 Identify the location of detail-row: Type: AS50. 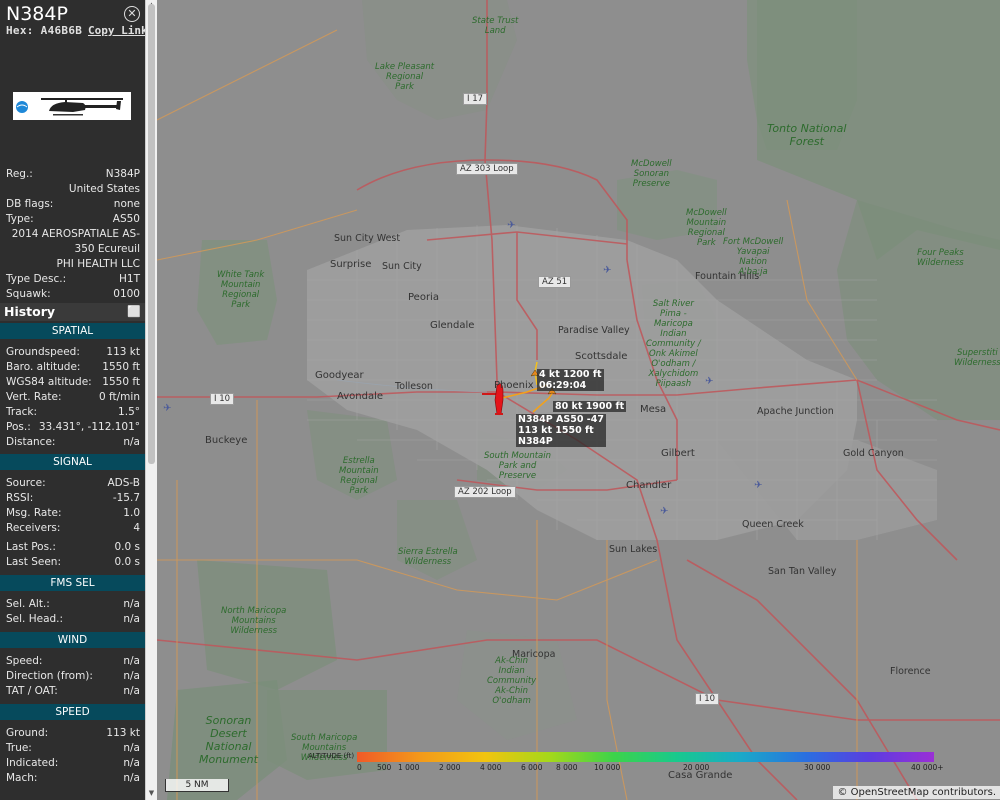
(73, 219).